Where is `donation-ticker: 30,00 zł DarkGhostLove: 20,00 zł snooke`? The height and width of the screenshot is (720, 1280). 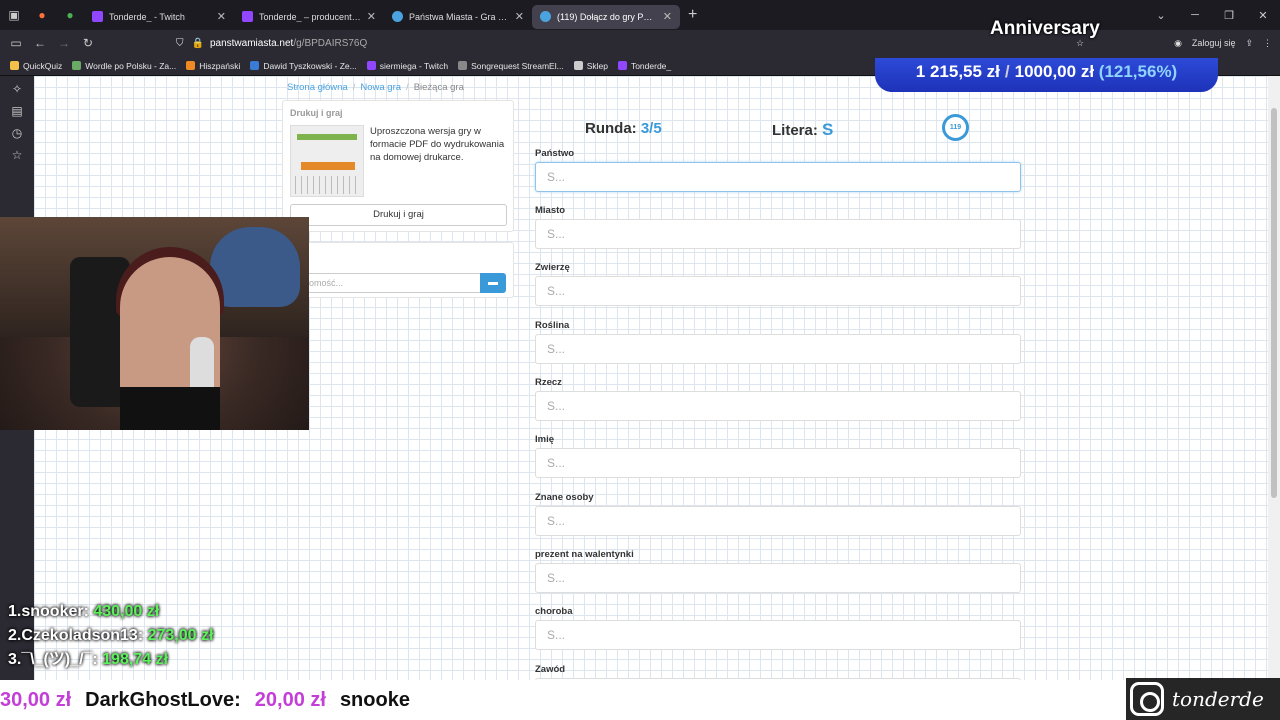 donation-ticker: 30,00 zł DarkGhostLove: 20,00 zł snooke is located at coordinates (640, 700).